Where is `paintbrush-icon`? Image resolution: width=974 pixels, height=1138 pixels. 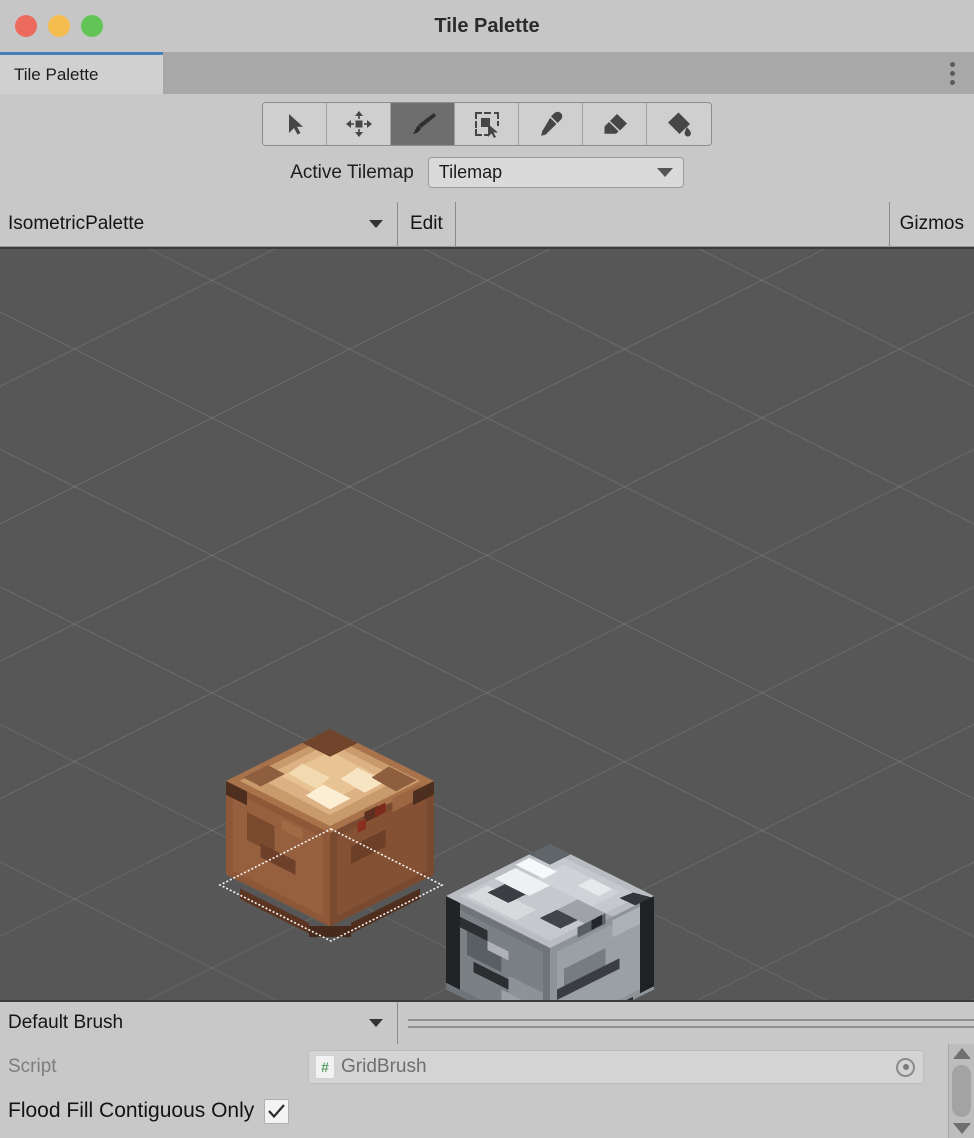
paintbrush-icon is located at coordinates (423, 124).